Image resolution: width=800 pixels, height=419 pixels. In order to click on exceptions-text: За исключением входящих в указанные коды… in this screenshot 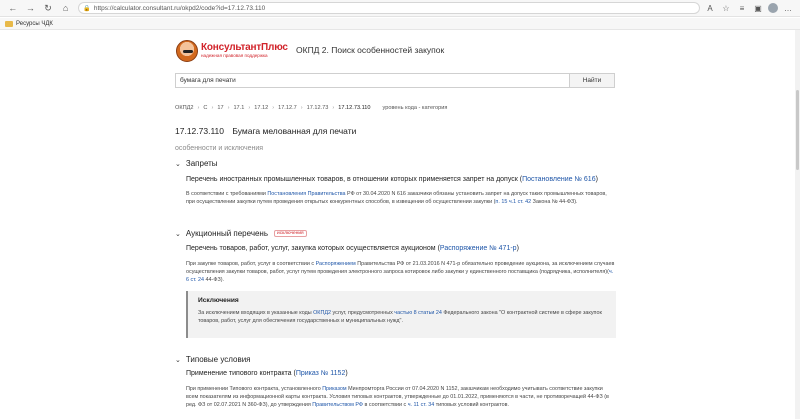, I will do `click(400, 317)`.